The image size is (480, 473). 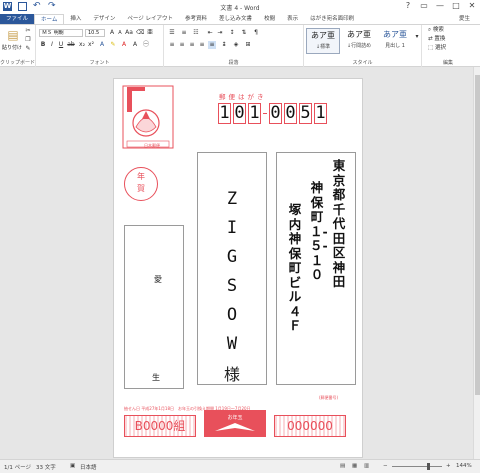 What do you see at coordinates (232, 373) in the screenshot?
I see `honorific: 様` at bounding box center [232, 373].